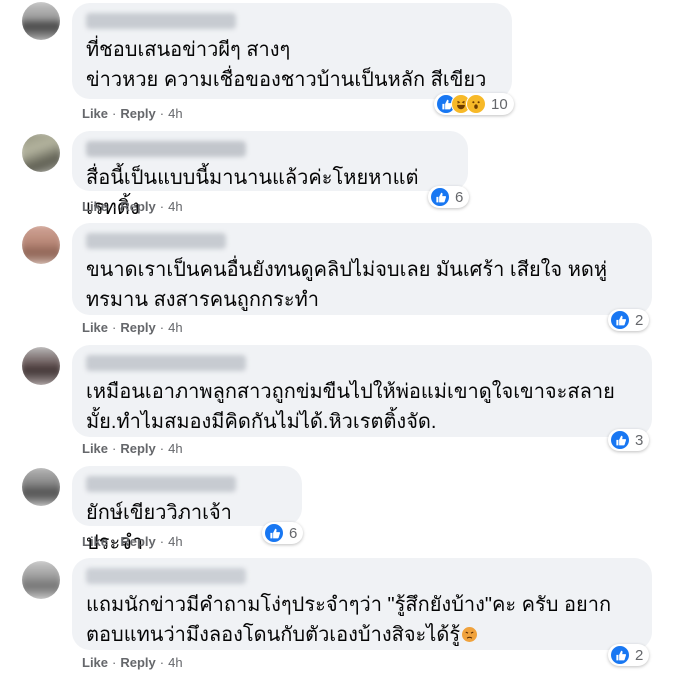 Image resolution: width=700 pixels, height=678 pixels. I want to click on reaction-summary: 10, so click(474, 104).